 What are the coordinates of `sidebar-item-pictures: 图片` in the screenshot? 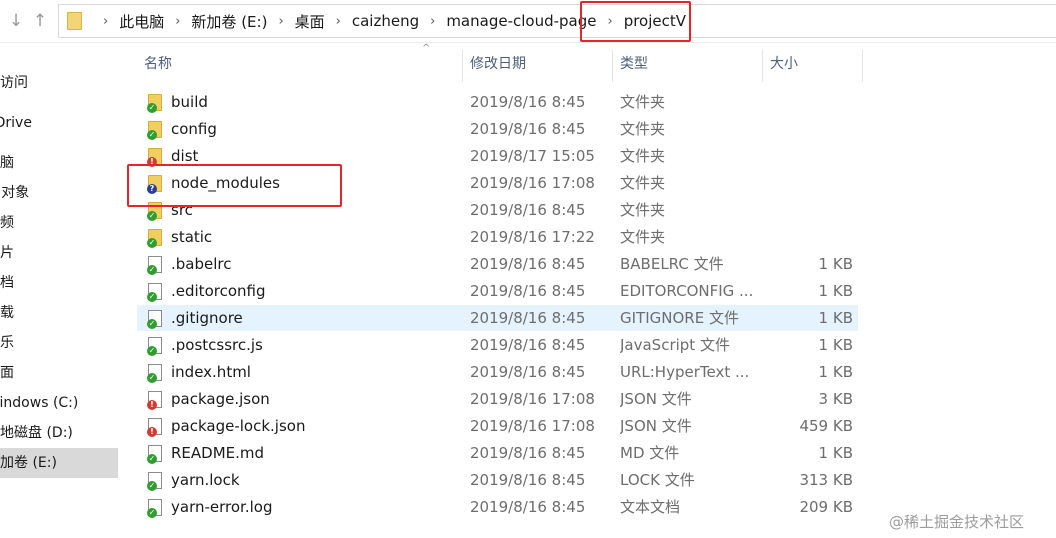 It's located at (59, 253).